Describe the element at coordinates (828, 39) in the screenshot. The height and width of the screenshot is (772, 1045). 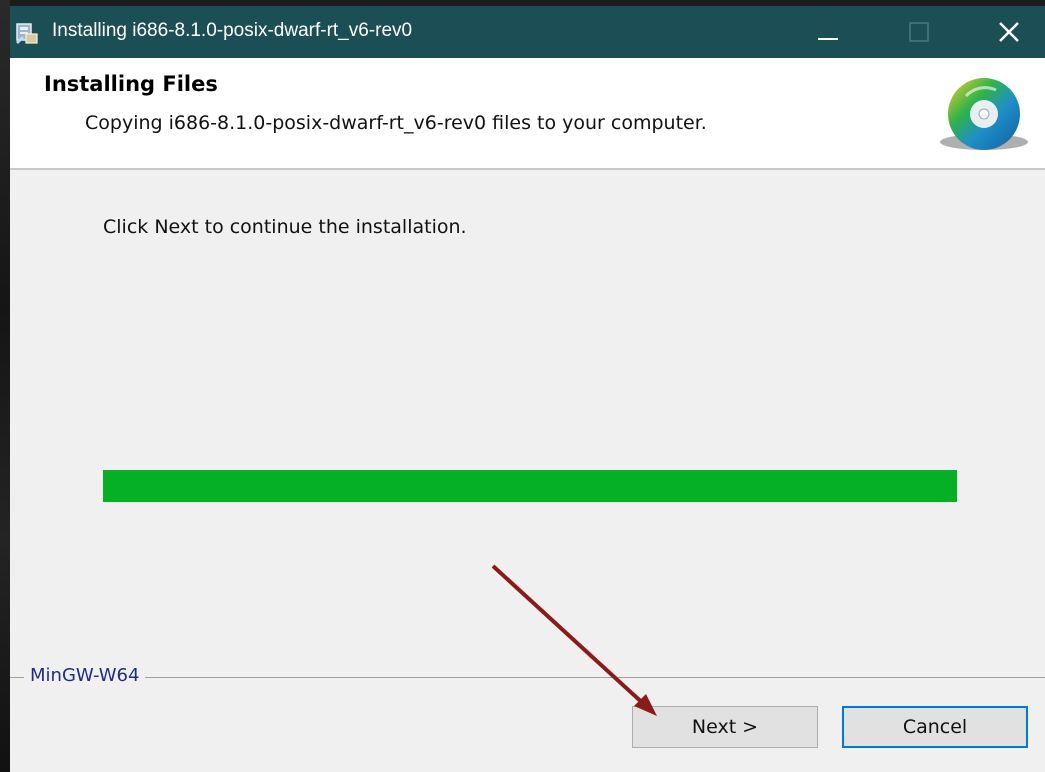
I see `minimize-icon` at that location.